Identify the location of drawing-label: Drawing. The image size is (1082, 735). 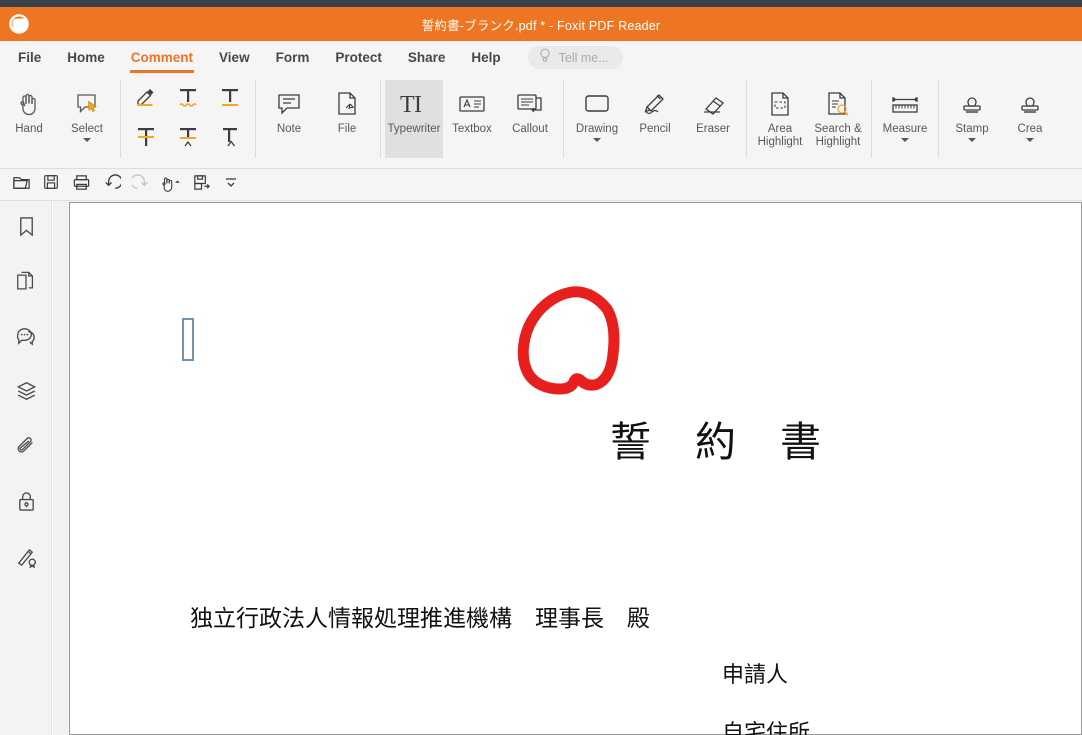
(597, 129).